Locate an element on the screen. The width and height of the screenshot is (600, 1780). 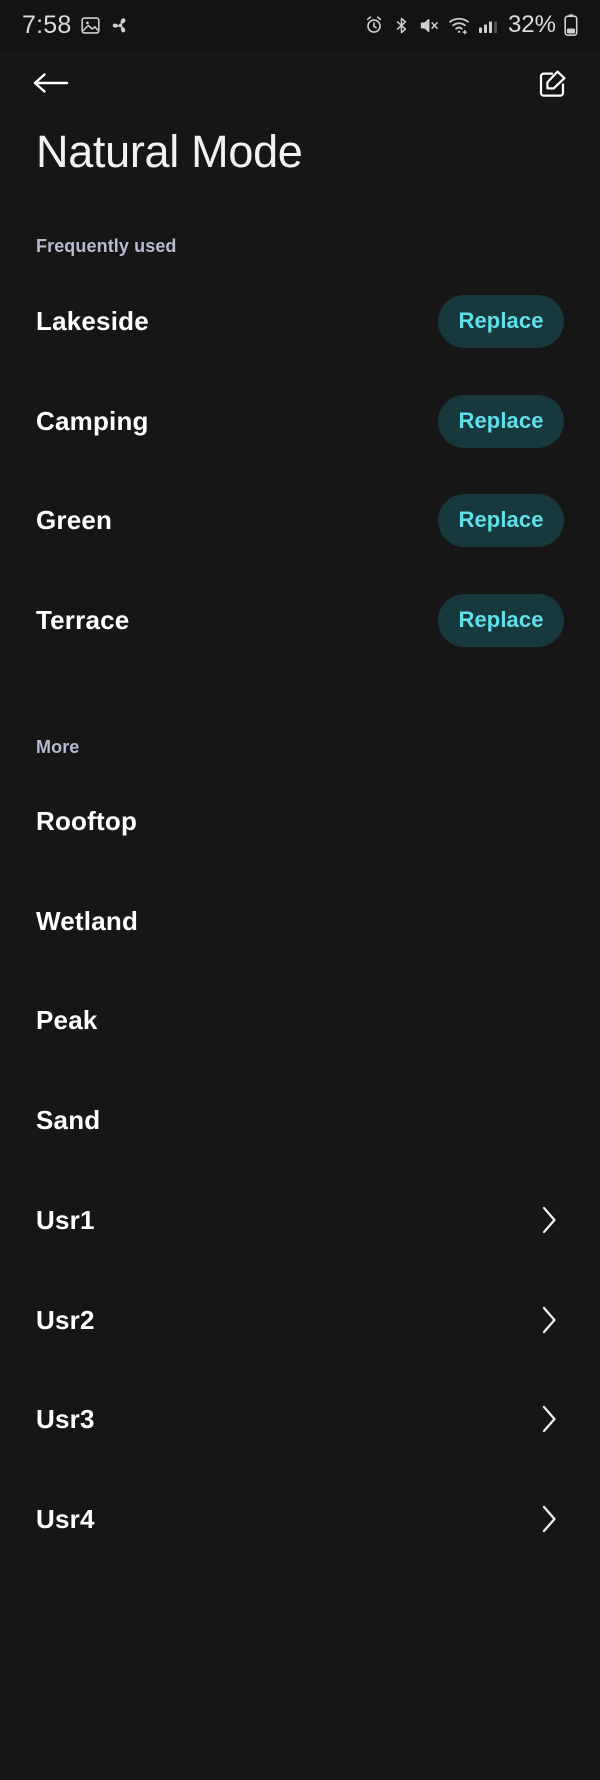
list-item: Green Replace is located at coordinates (300, 520).